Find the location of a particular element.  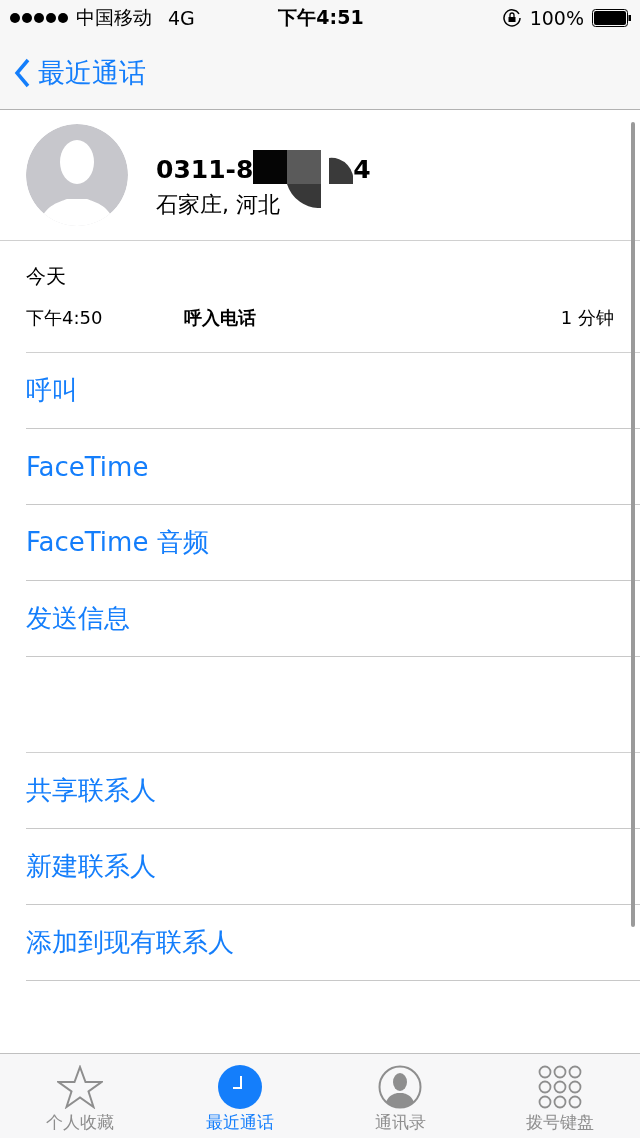

call-duration: 1 分钟 is located at coordinates (587, 318).